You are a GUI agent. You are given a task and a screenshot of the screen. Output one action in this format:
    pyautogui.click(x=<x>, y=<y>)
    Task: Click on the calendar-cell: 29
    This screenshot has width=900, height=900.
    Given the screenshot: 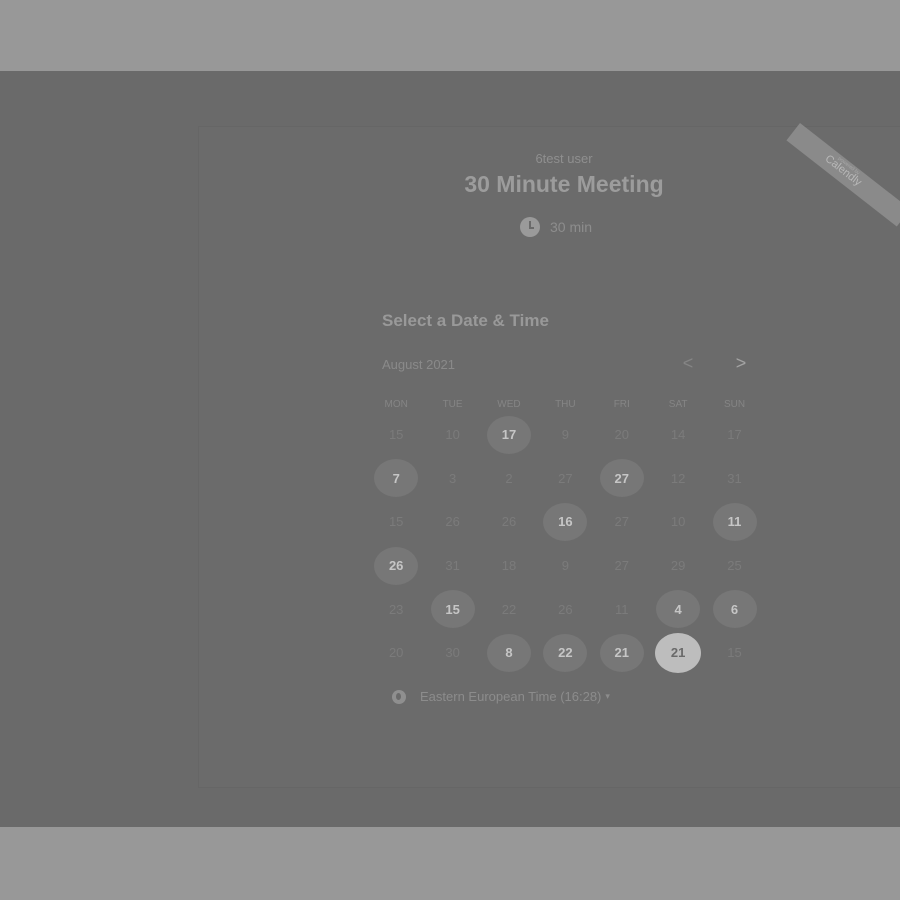 What is the action you would take?
    pyautogui.click(x=678, y=566)
    